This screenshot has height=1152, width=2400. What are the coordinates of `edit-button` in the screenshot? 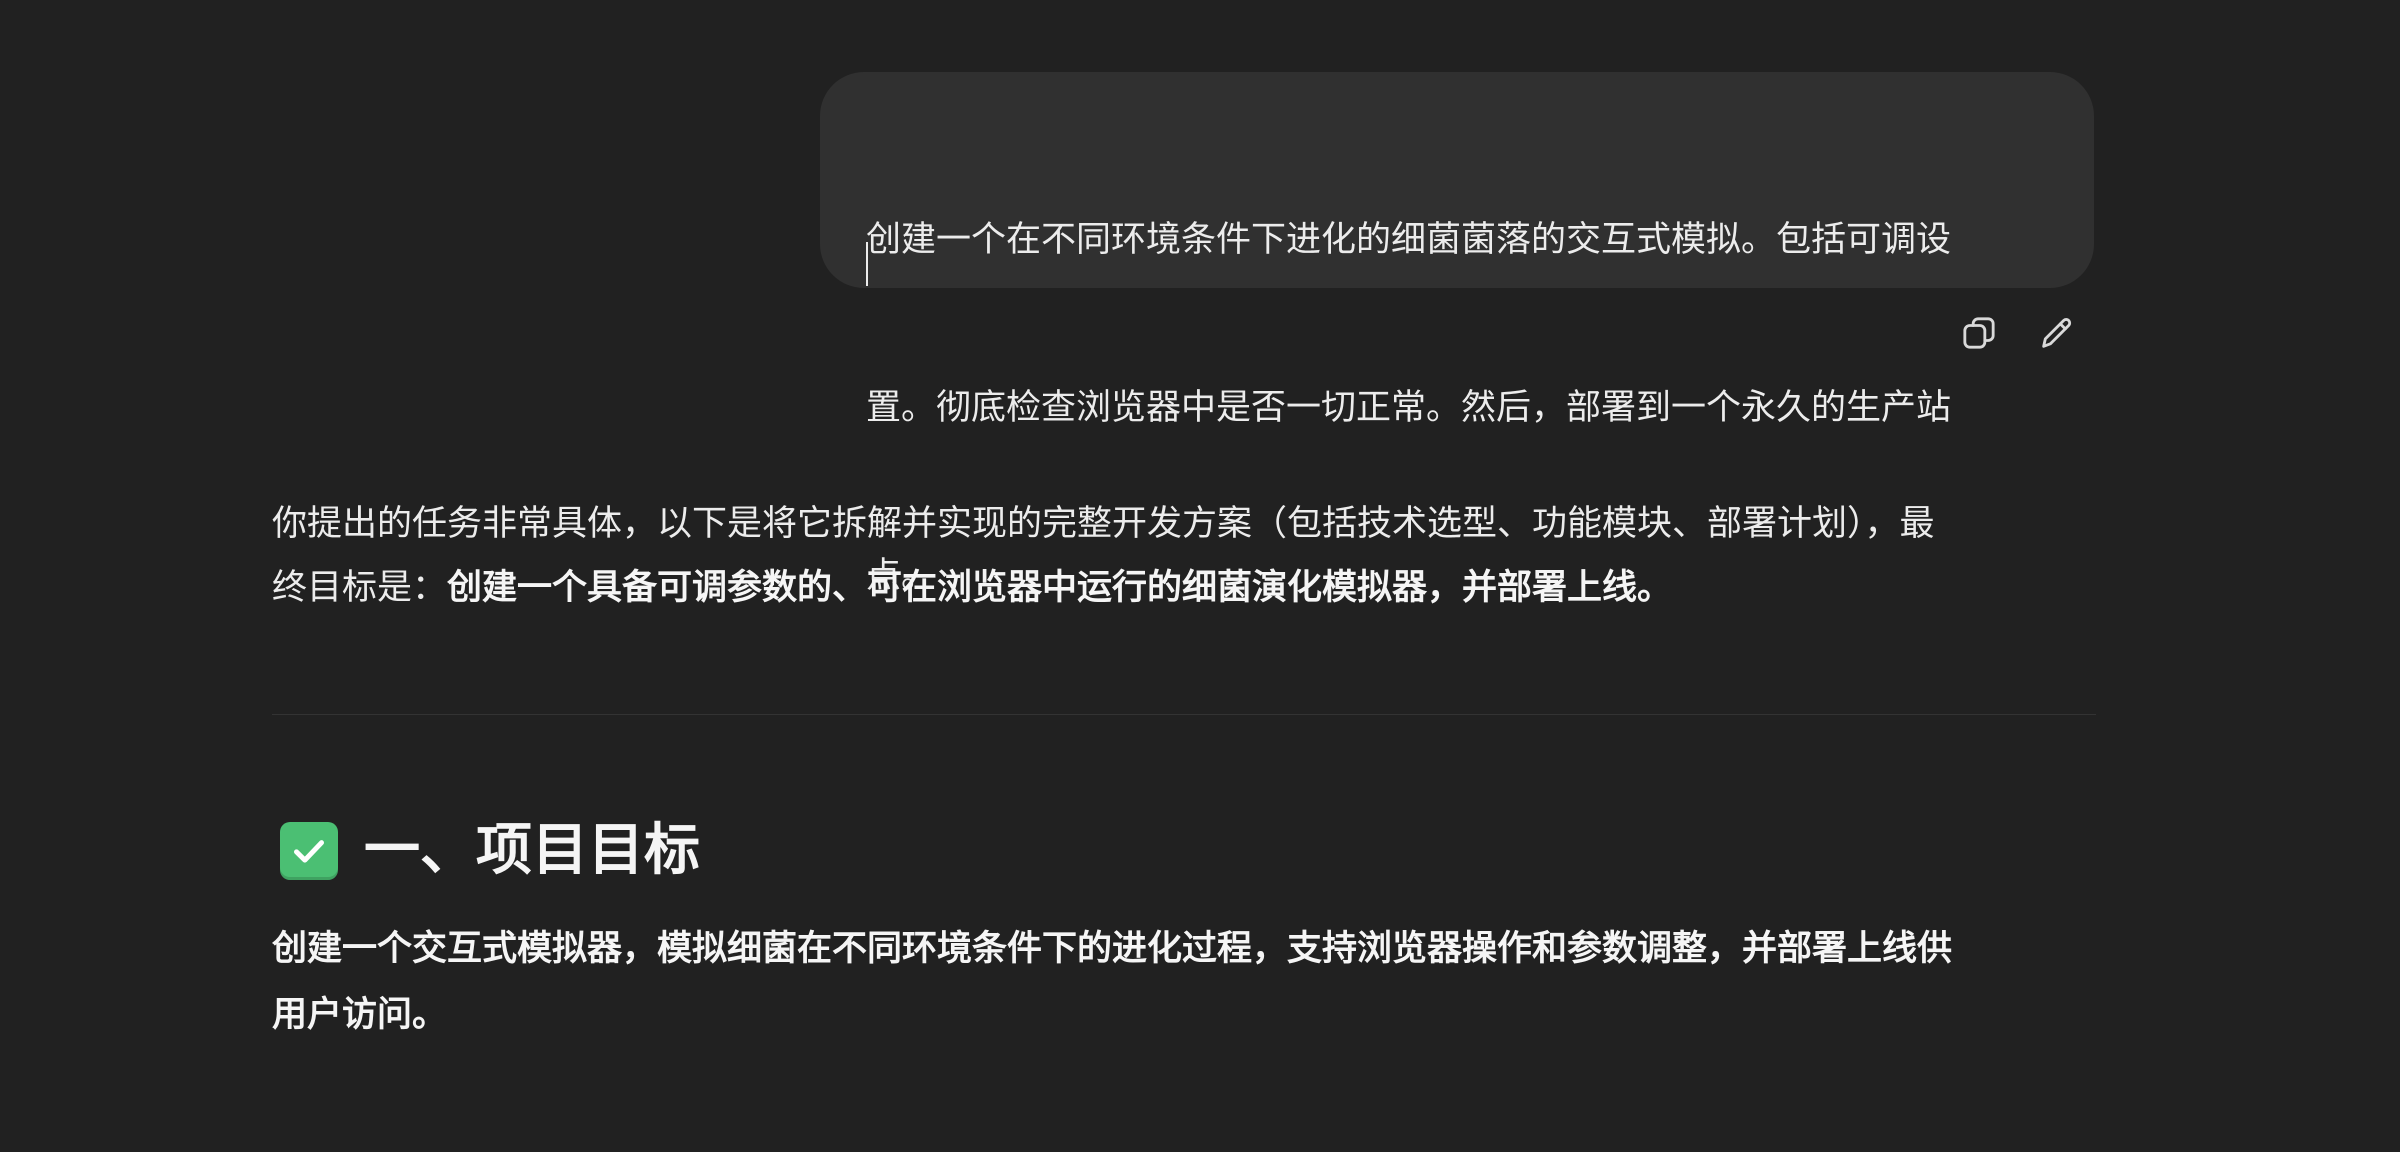 It's located at (2057, 333).